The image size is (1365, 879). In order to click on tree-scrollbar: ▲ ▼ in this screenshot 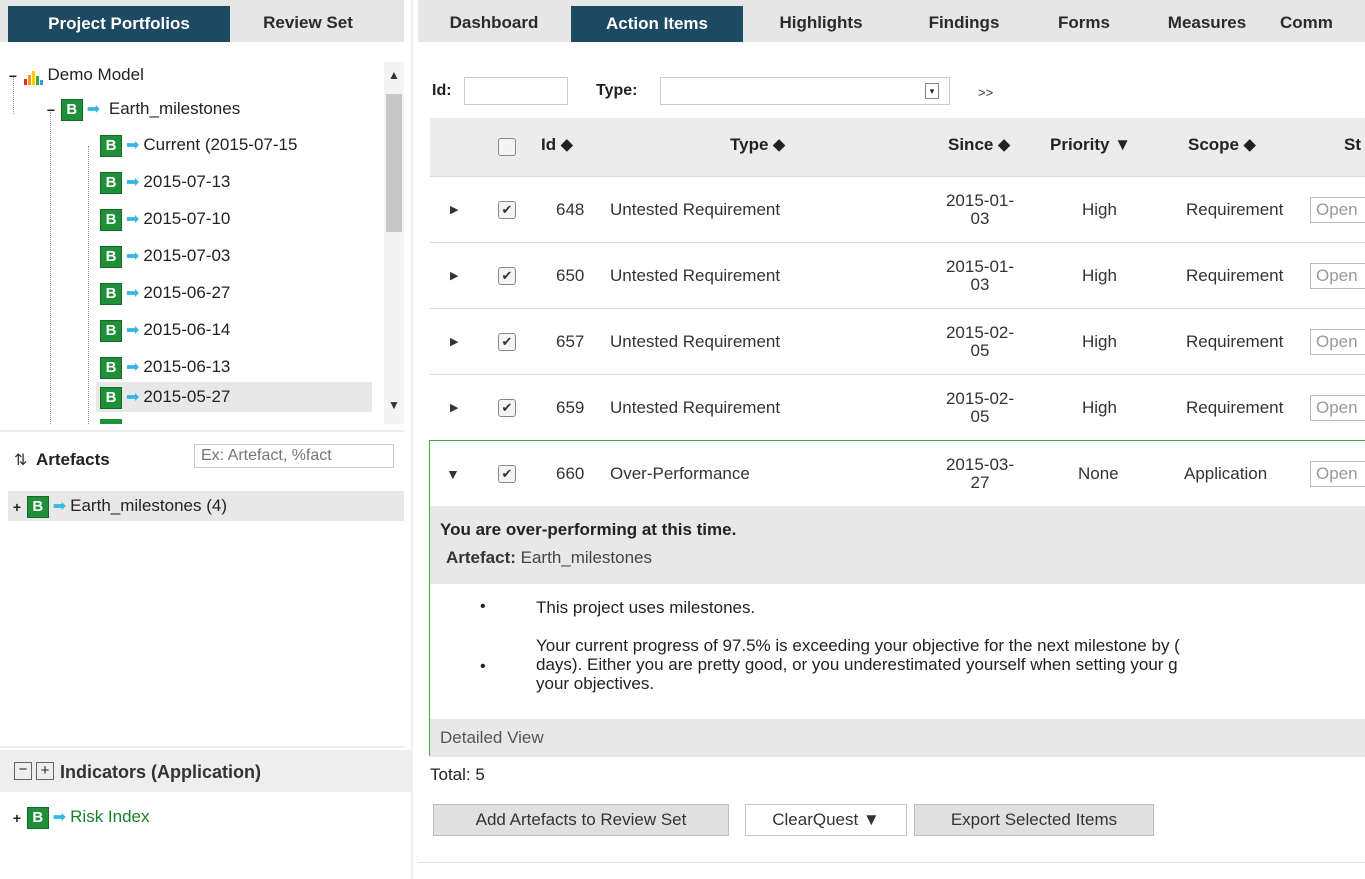, I will do `click(394, 243)`.